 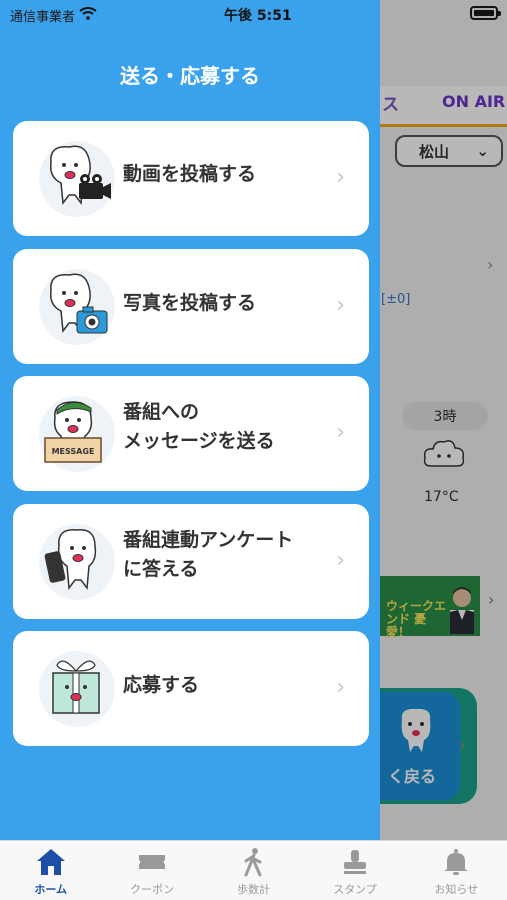 I want to click on menu-item-label: 番組連動アンケート に答える, so click(x=208, y=555).